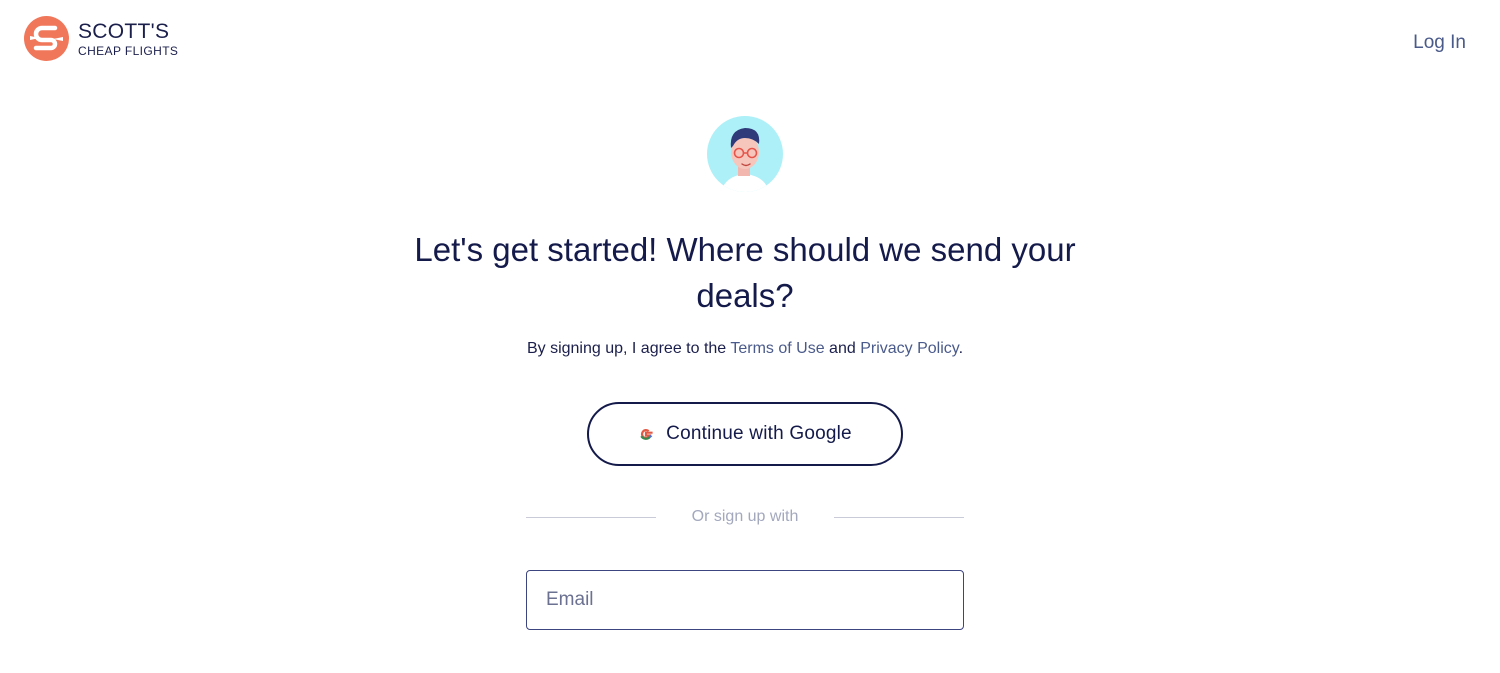  What do you see at coordinates (124, 31) in the screenshot?
I see `brand-title: SCOTT'S` at bounding box center [124, 31].